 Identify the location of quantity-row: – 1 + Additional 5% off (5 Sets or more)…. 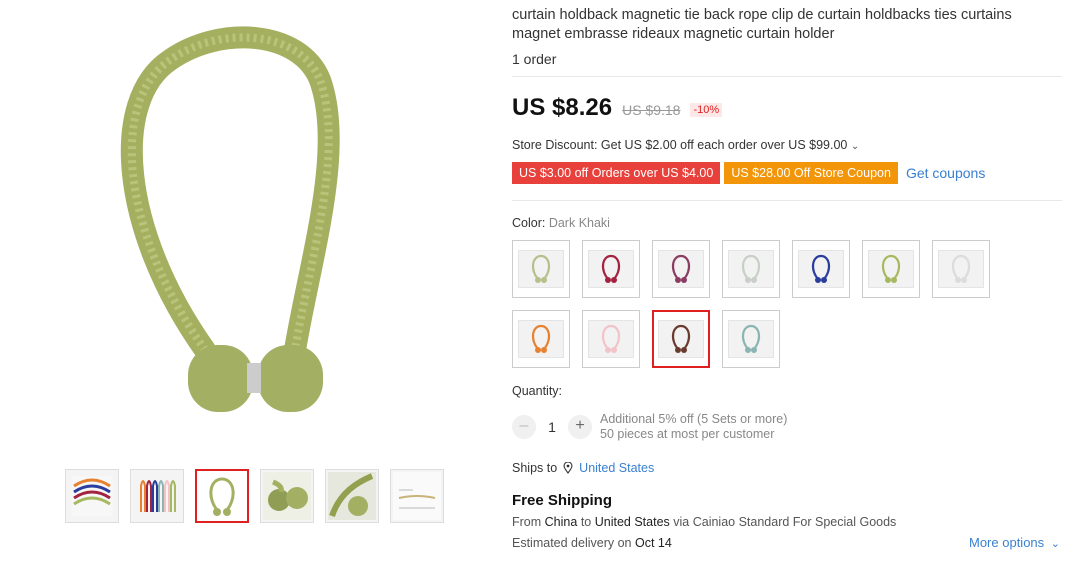
(649, 427).